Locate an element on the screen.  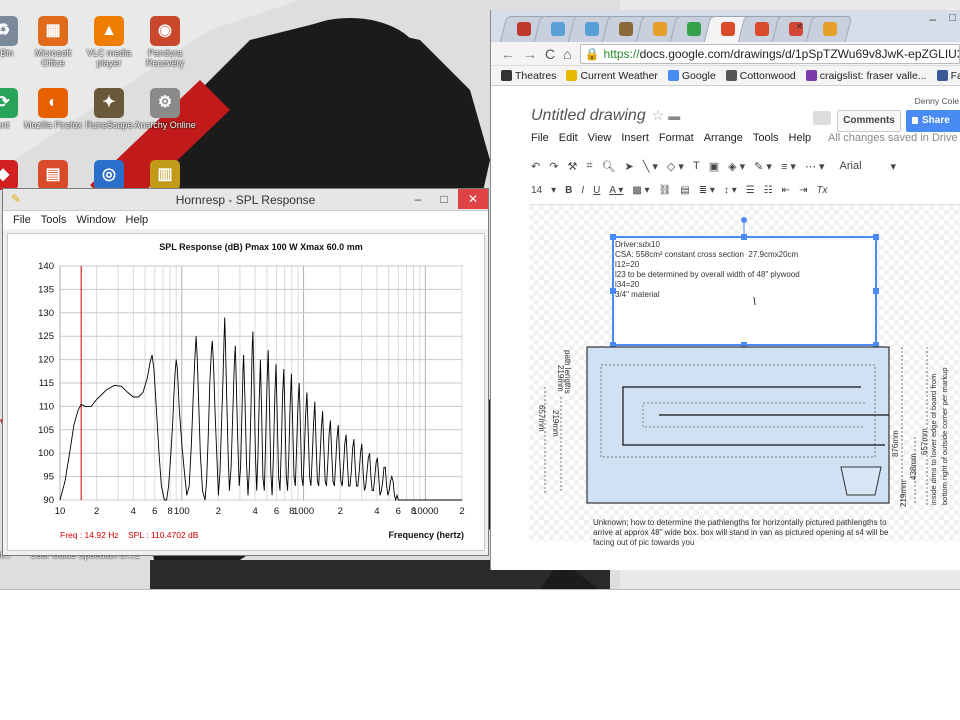
paint-format-icon: ⚒ is located at coordinates (572, 166).